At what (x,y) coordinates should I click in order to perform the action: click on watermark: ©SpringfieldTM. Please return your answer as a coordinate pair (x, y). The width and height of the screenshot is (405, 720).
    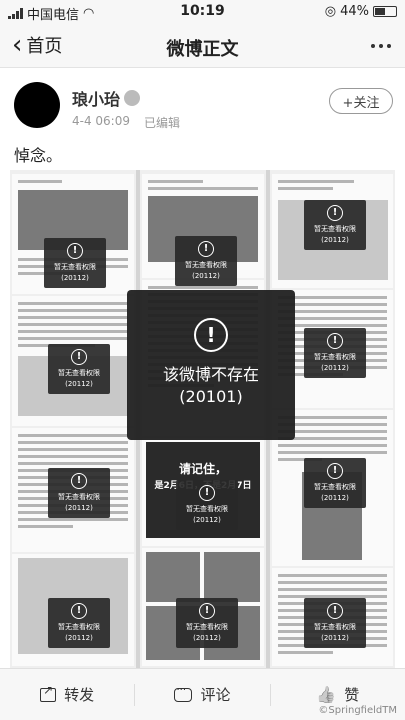
    Looking at the image, I should click on (357, 710).